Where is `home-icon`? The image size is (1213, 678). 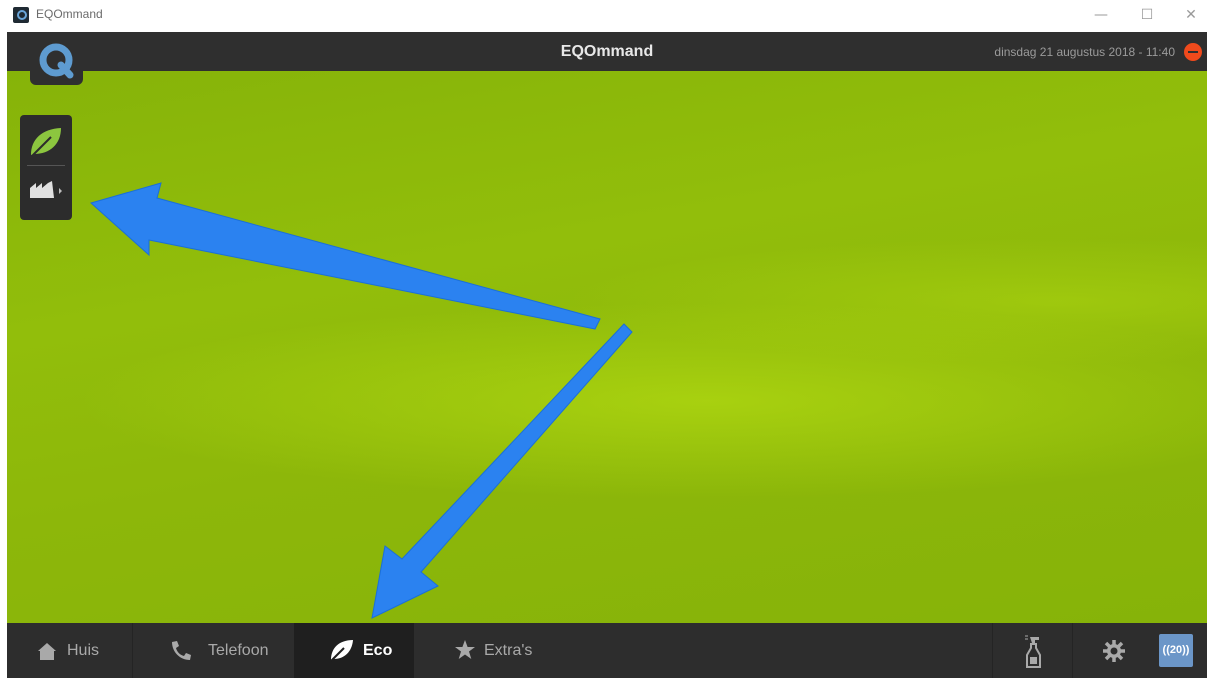
home-icon is located at coordinates (47, 651).